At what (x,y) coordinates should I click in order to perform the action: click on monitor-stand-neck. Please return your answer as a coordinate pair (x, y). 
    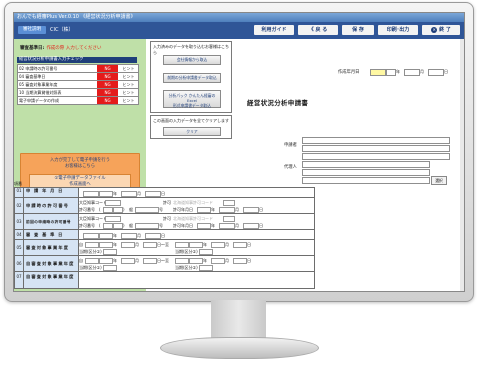
    Looking at the image, I should click on (238, 320).